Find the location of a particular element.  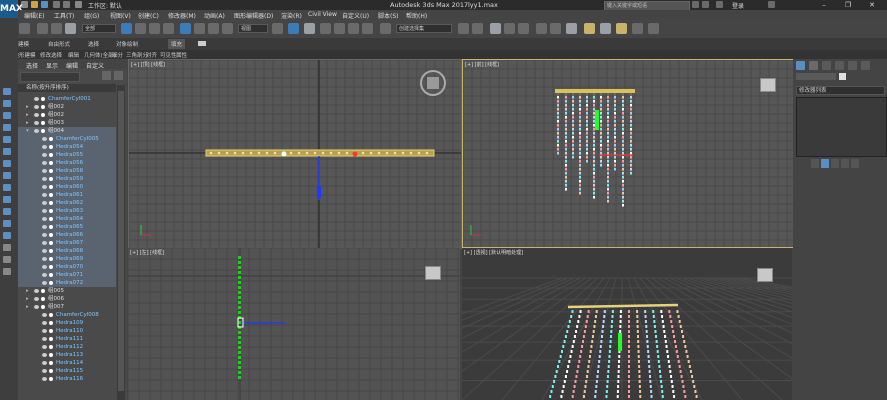

edit-named-selection-icon is located at coordinates (385, 28).